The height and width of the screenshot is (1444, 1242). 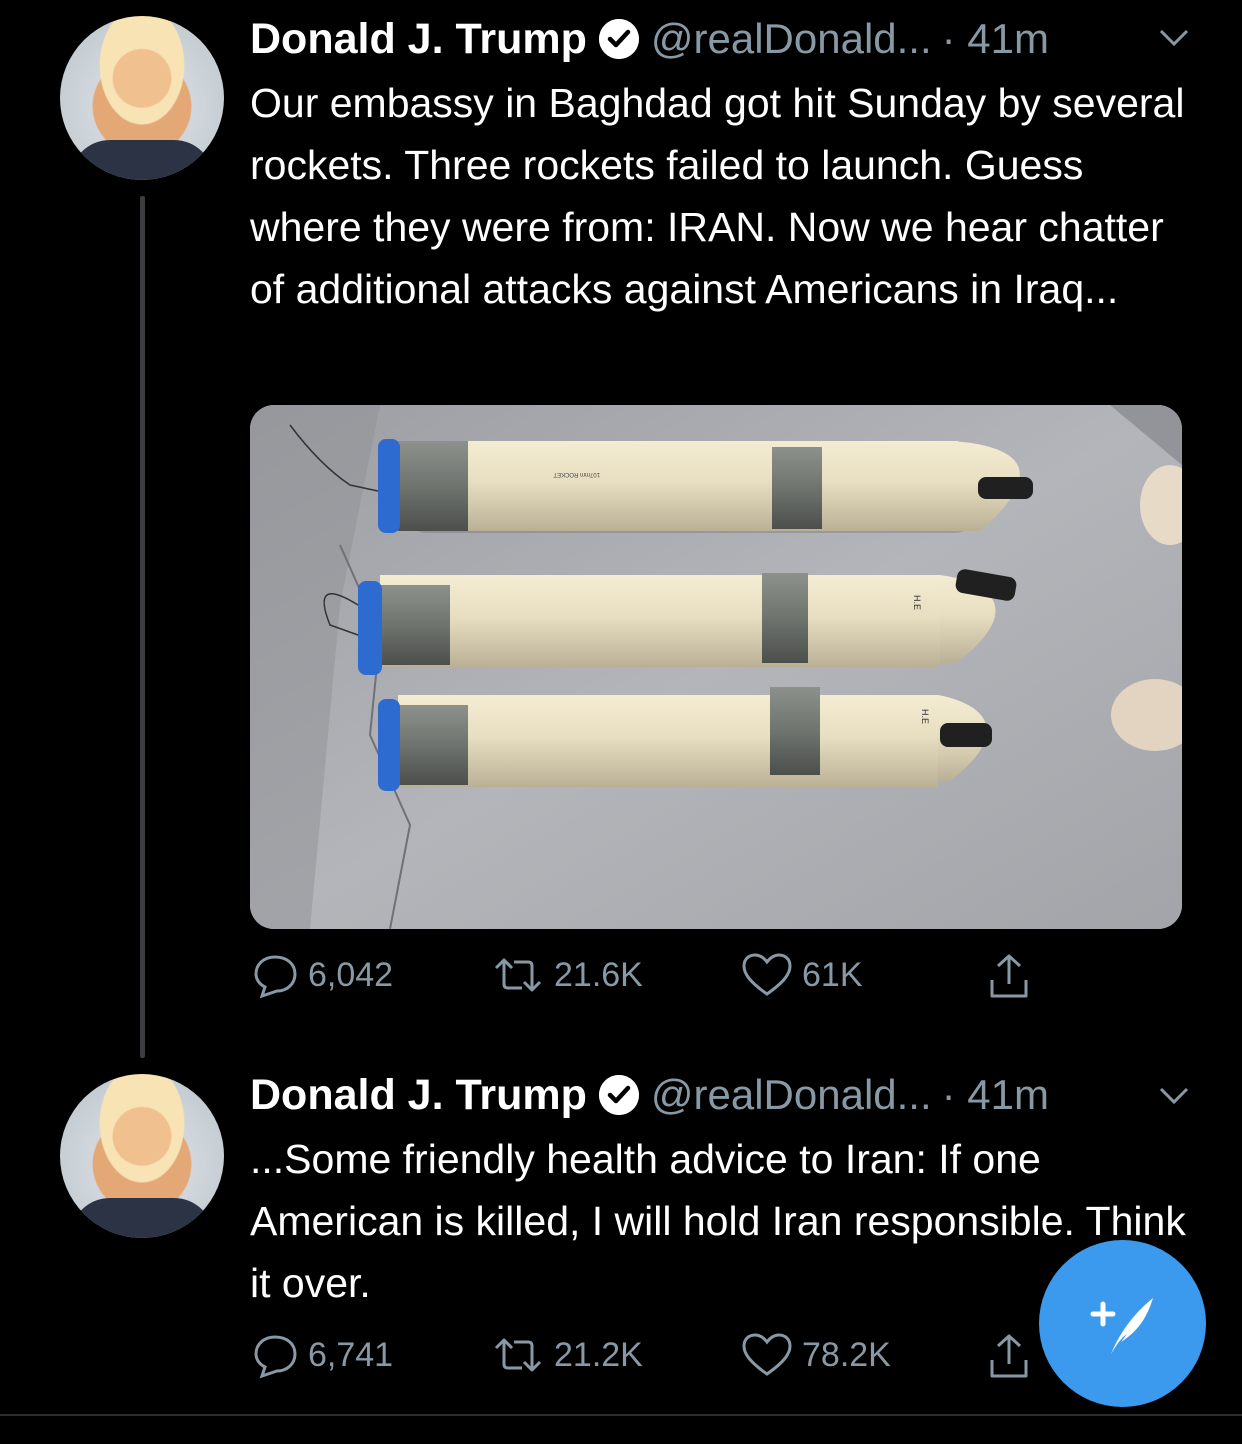 What do you see at coordinates (621, 1415) in the screenshot?
I see `divider` at bounding box center [621, 1415].